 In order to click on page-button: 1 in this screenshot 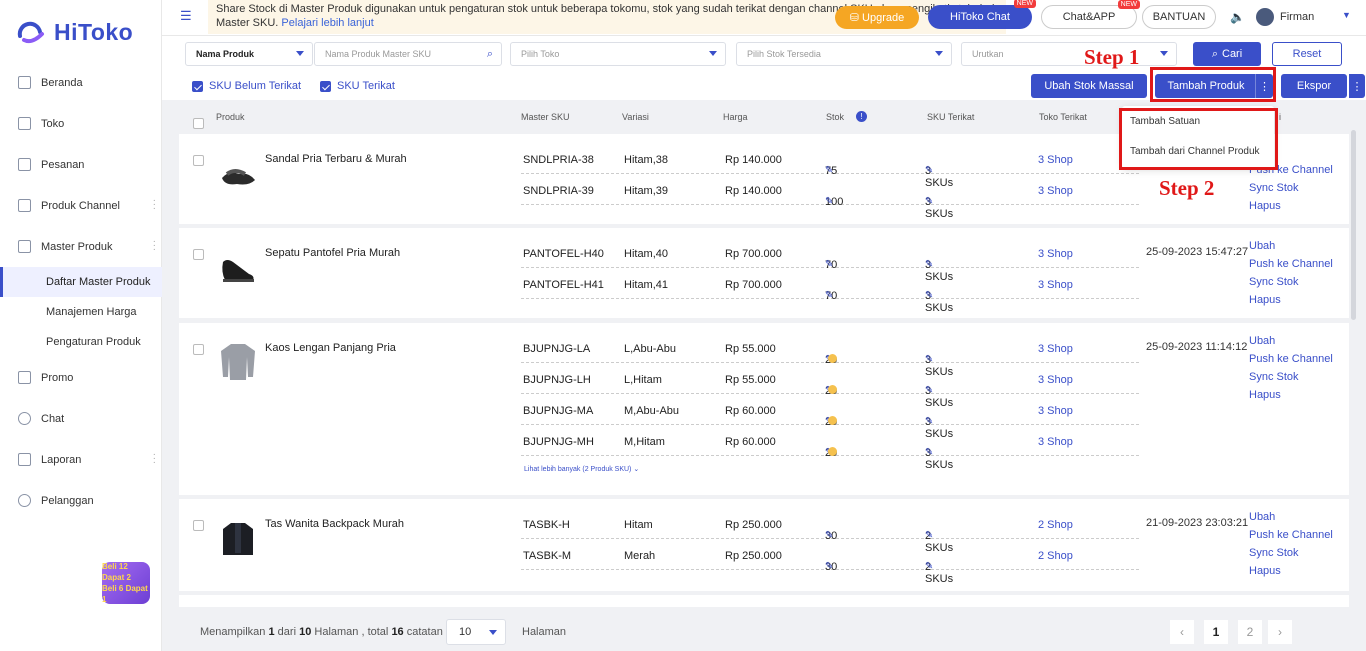, I will do `click(1216, 632)`.